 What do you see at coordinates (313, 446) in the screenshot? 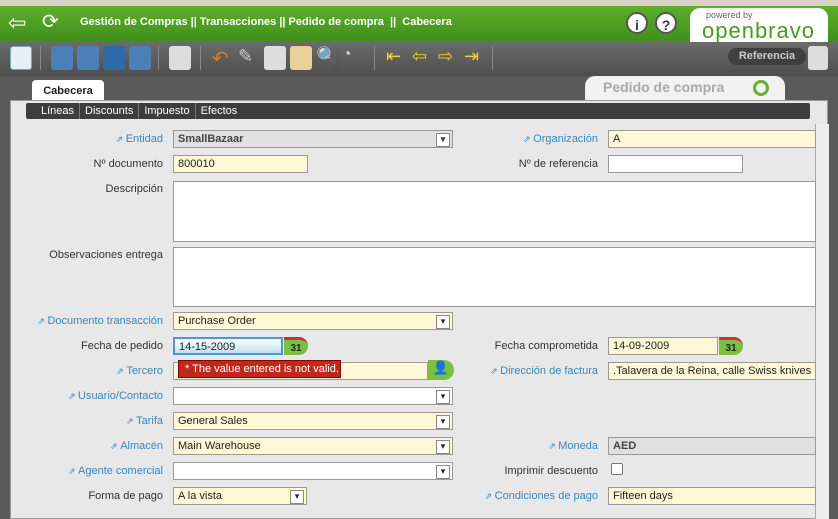
I see `almacen-select: Main Warehouse` at bounding box center [313, 446].